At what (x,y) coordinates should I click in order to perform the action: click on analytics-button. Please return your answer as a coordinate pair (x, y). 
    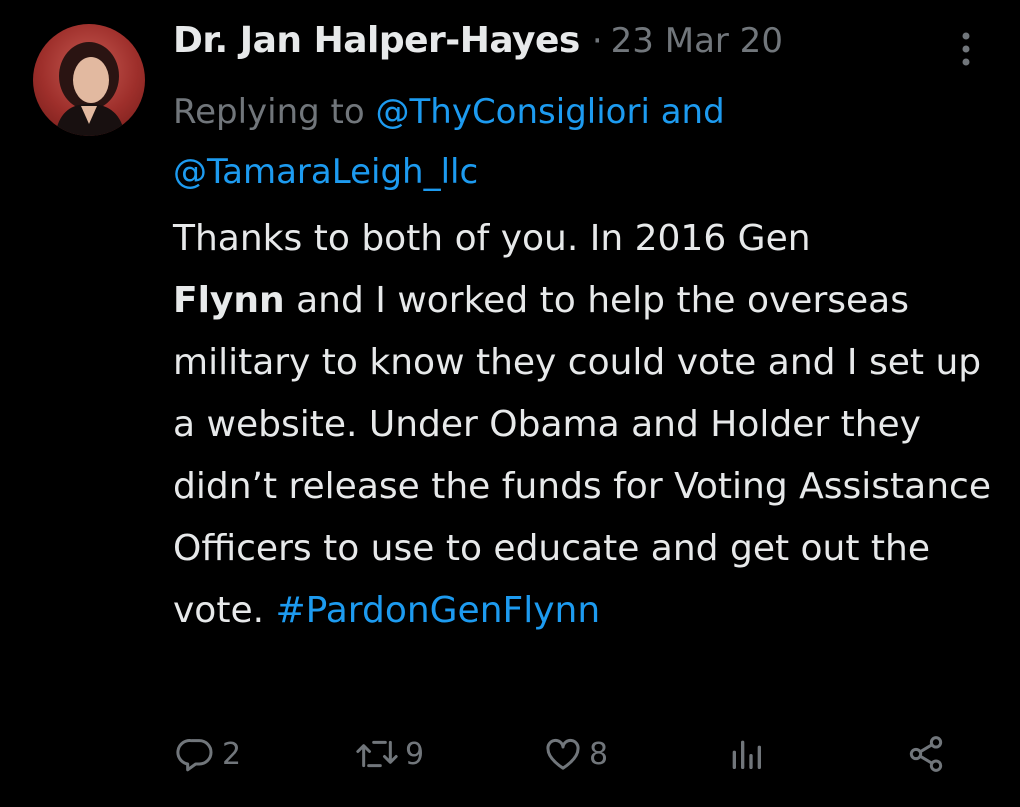
    Looking at the image, I should click on (746, 754).